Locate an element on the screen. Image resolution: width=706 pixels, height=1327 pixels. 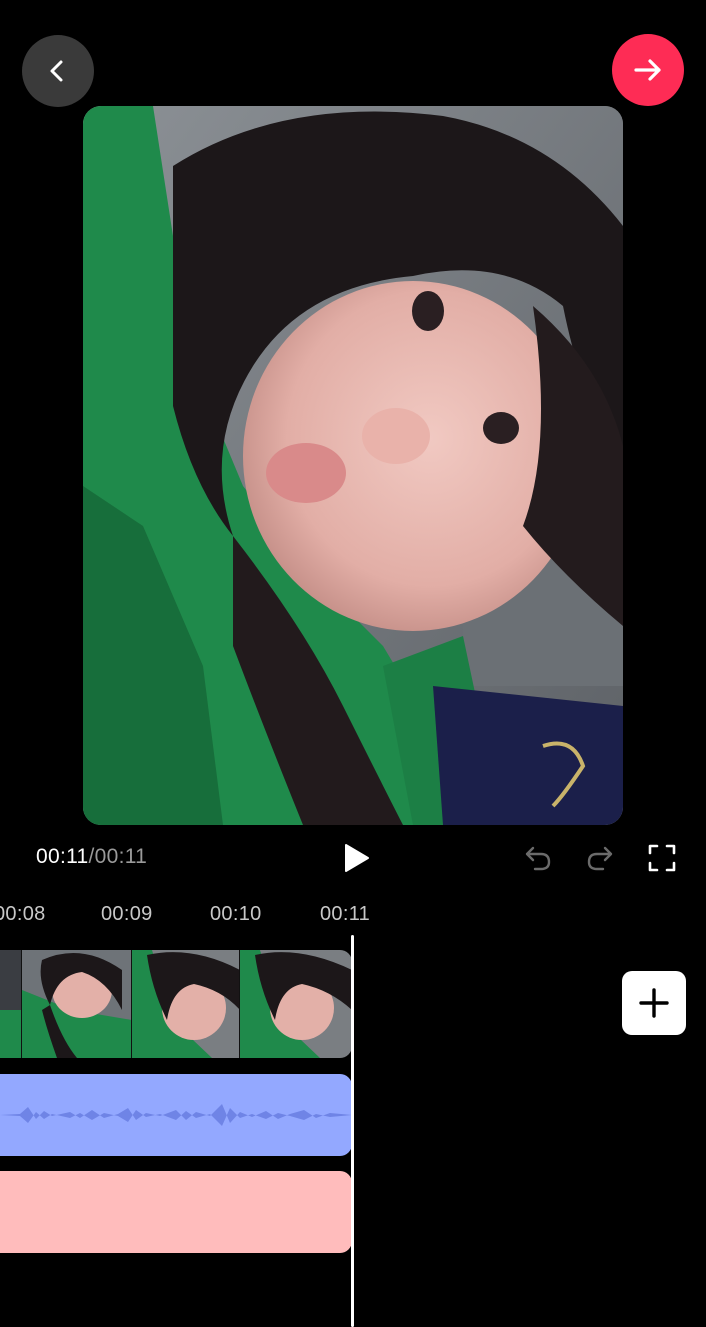
ruler-label: 00:08 is located at coordinates (23, 914).